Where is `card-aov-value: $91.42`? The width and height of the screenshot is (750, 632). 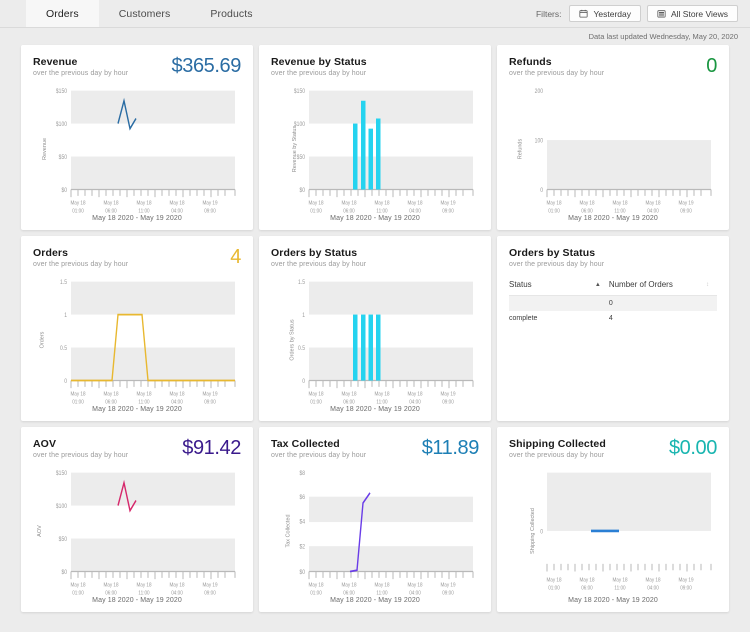
card-aov-value: $91.42 is located at coordinates (211, 448).